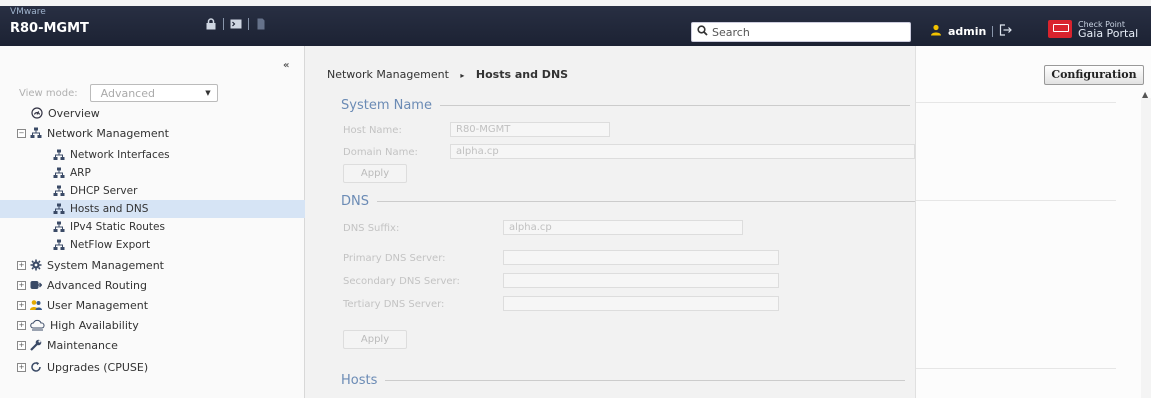 Image resolution: width=1151 pixels, height=398 pixels. Describe the element at coordinates (158, 325) in the screenshot. I see `sidebar-item-high-availability: + High Availability` at that location.